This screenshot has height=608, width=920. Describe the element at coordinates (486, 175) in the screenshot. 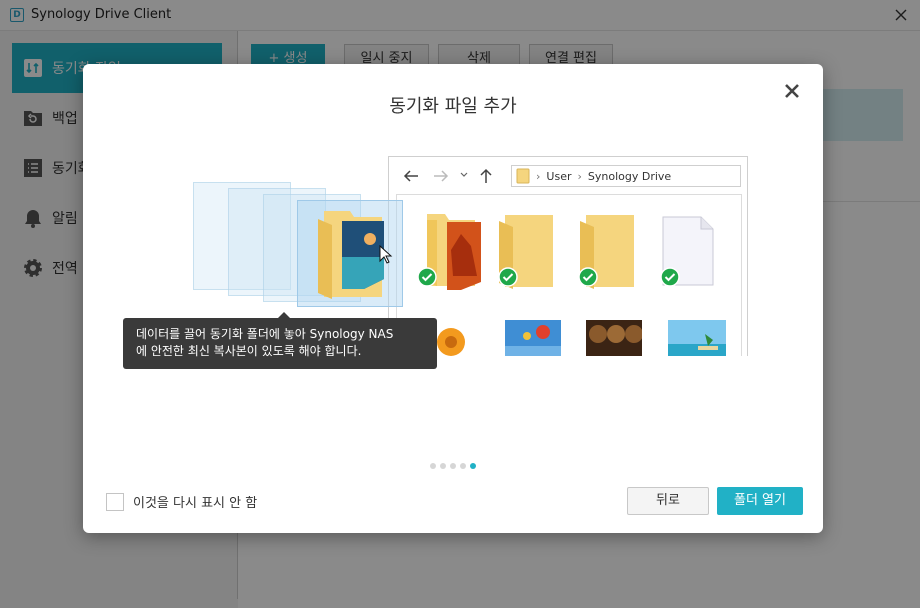

I see `up-arrow-icon` at that location.